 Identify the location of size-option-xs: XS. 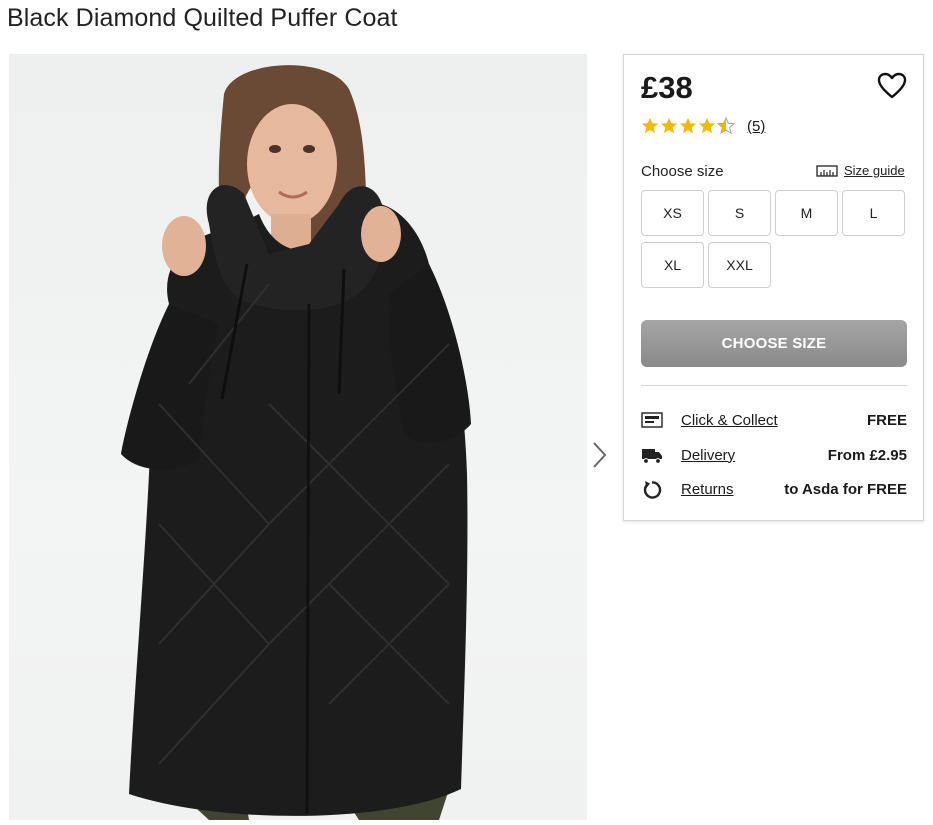
(672, 213).